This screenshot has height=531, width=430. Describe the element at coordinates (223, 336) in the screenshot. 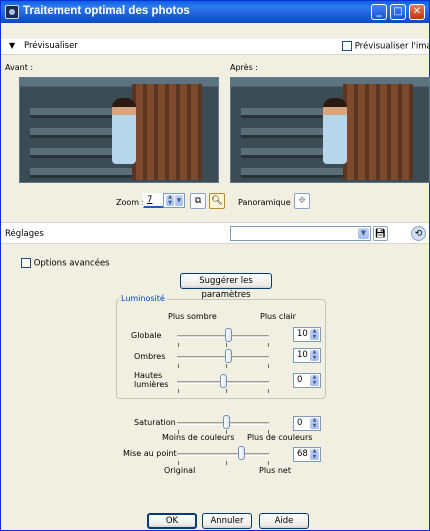

I see `global-slider-track` at that location.